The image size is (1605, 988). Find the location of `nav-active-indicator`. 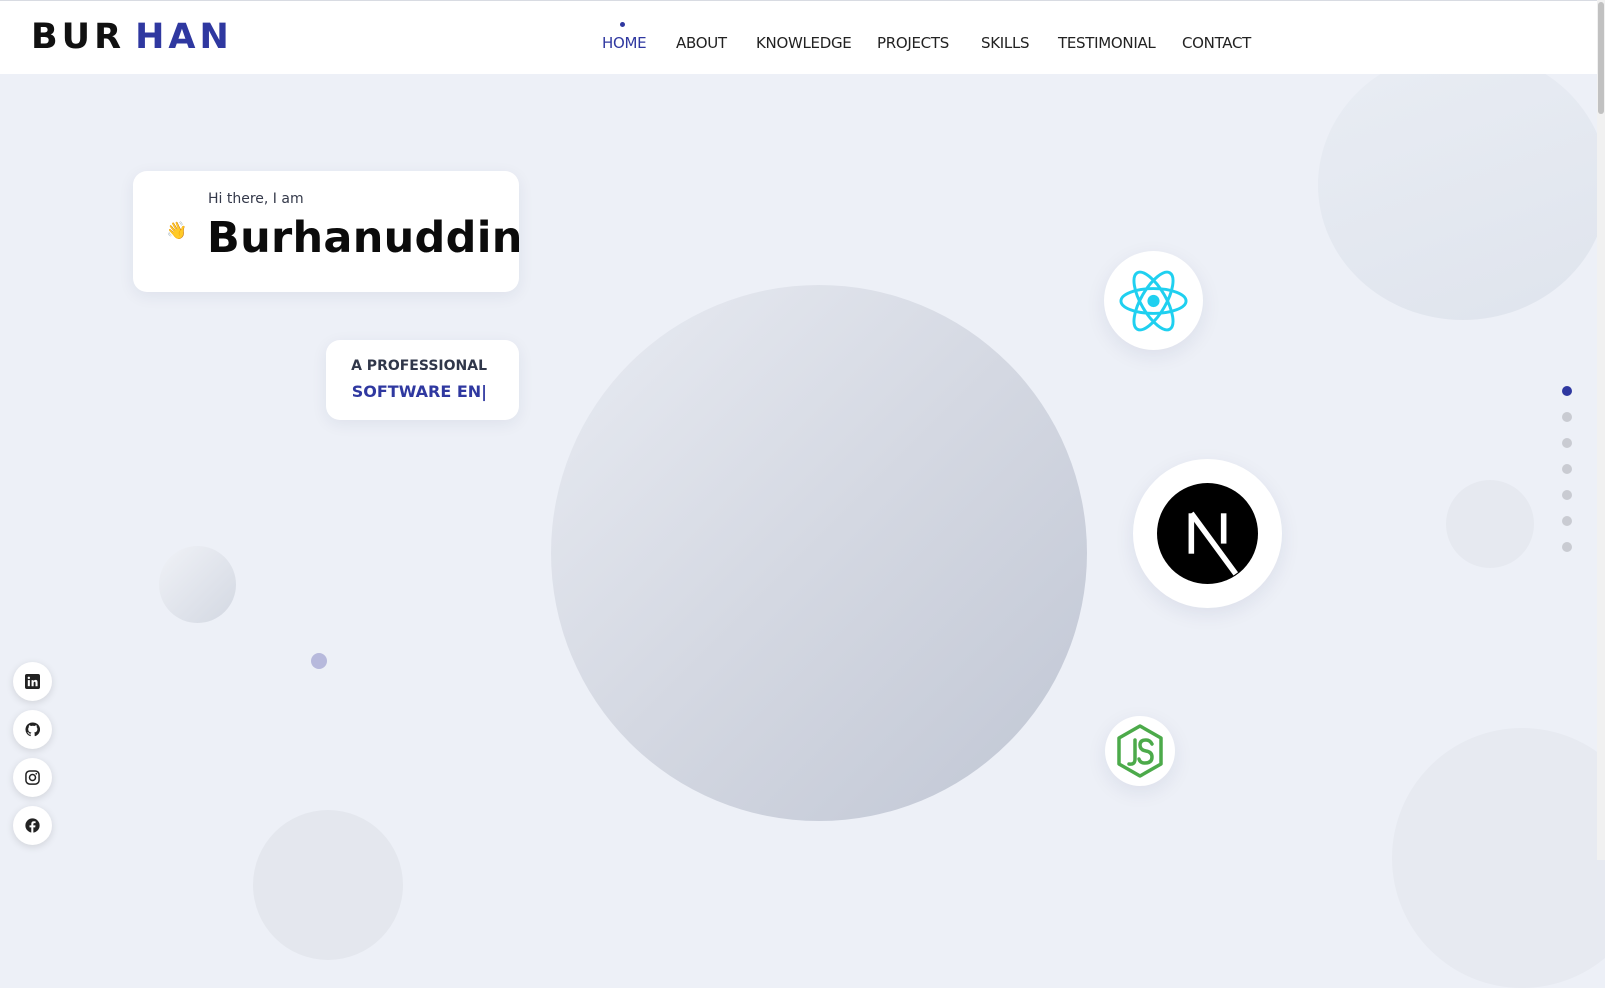

nav-active-indicator is located at coordinates (622, 24).